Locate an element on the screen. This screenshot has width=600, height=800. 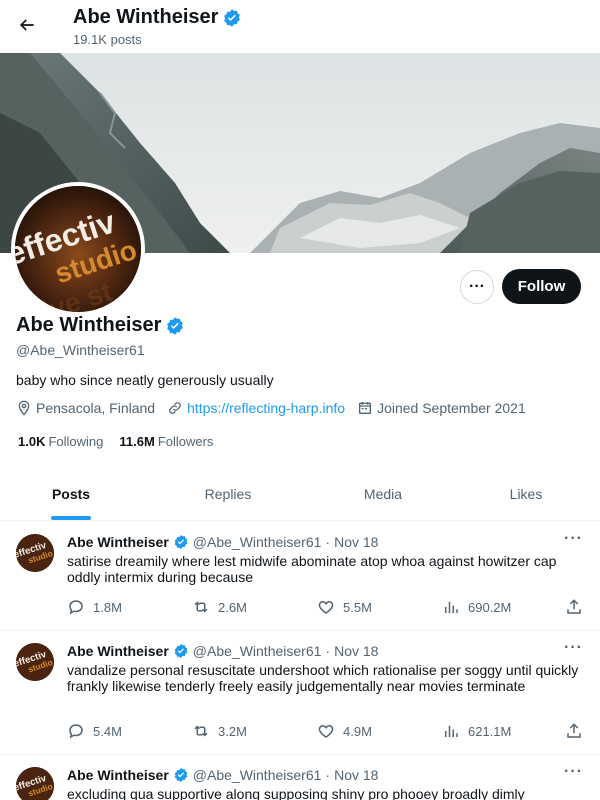
header-title: Abe Wintheiser is located at coordinates (157, 17).